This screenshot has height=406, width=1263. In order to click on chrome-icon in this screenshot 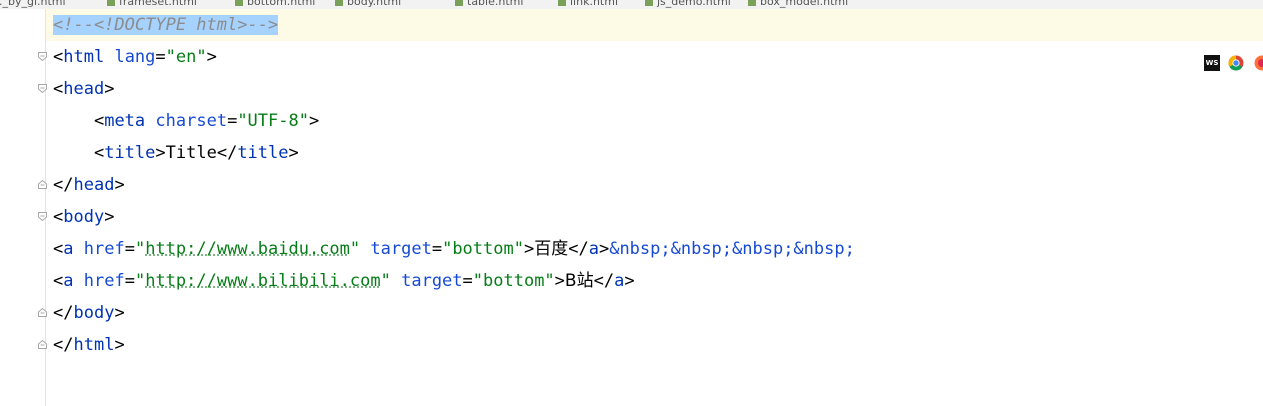, I will do `click(1236, 63)`.